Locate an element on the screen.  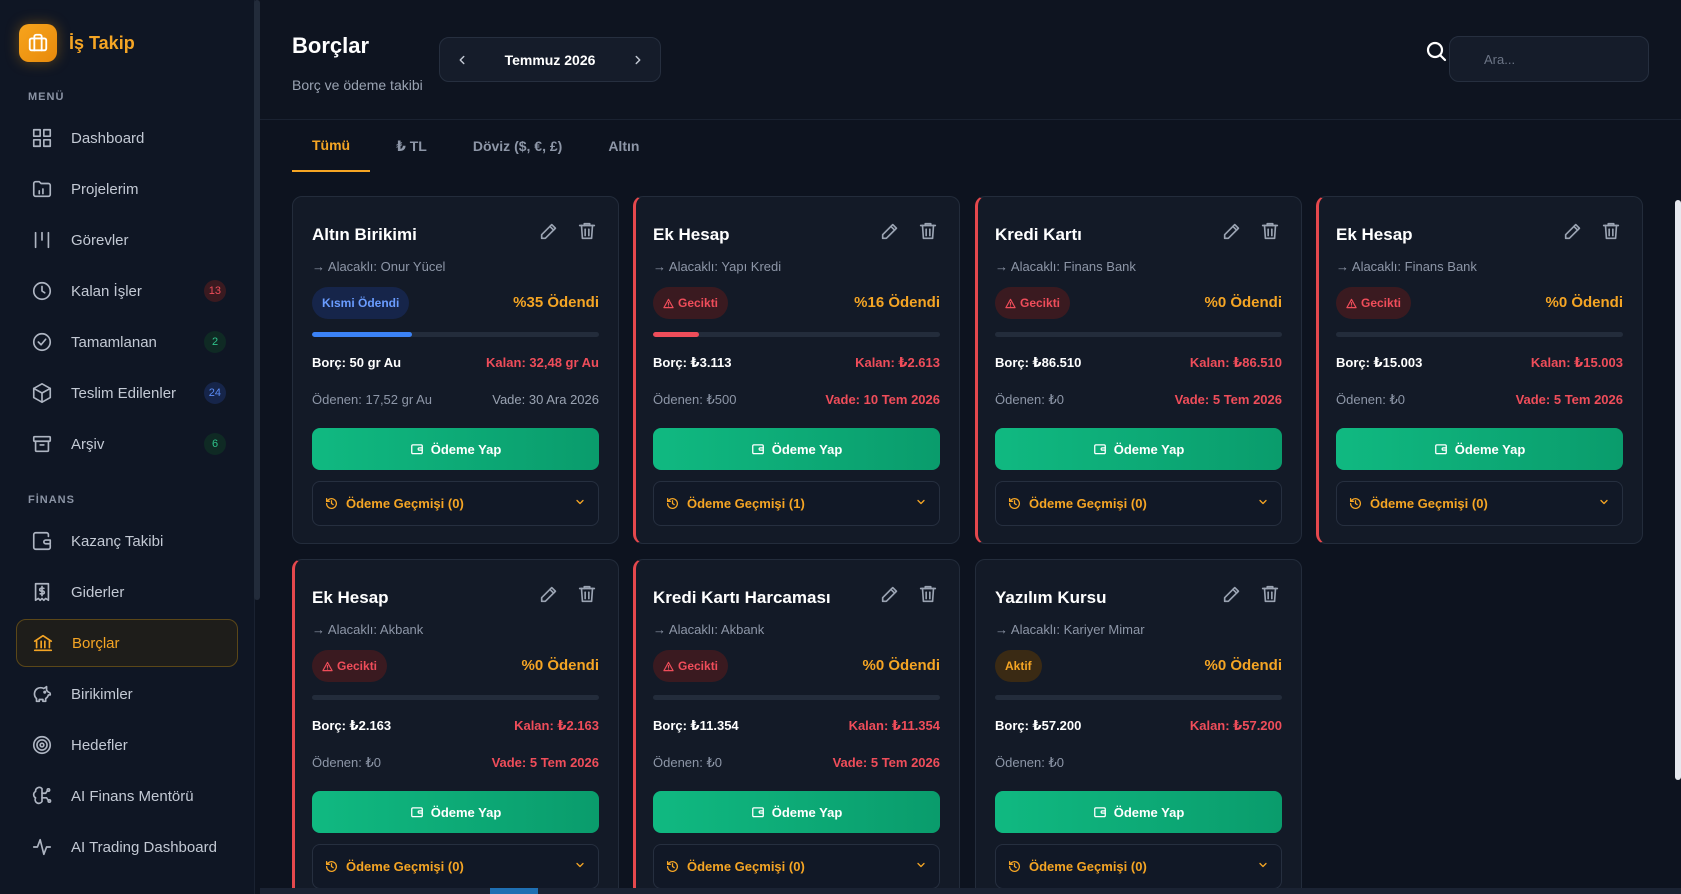
sidebar-item-tamamlanan: Tamamlanan 2 is located at coordinates (127, 342).